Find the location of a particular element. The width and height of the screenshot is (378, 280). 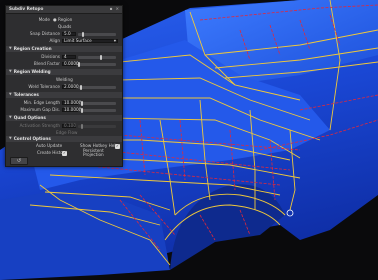

blend-factor-slider is located at coordinates (97, 64).